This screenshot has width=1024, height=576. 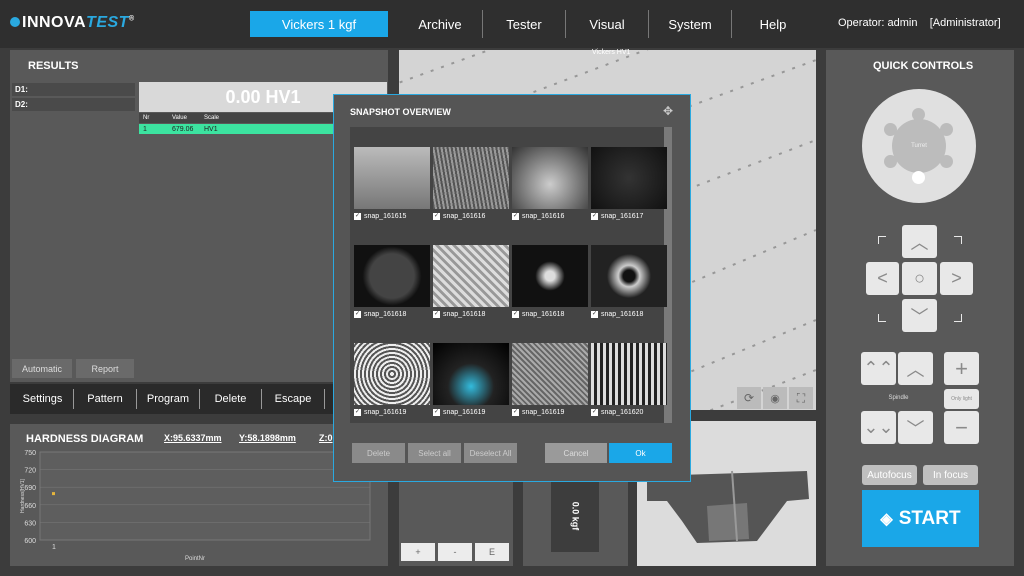 What do you see at coordinates (524, 24) in the screenshot?
I see `tab-tester: Tester` at bounding box center [524, 24].